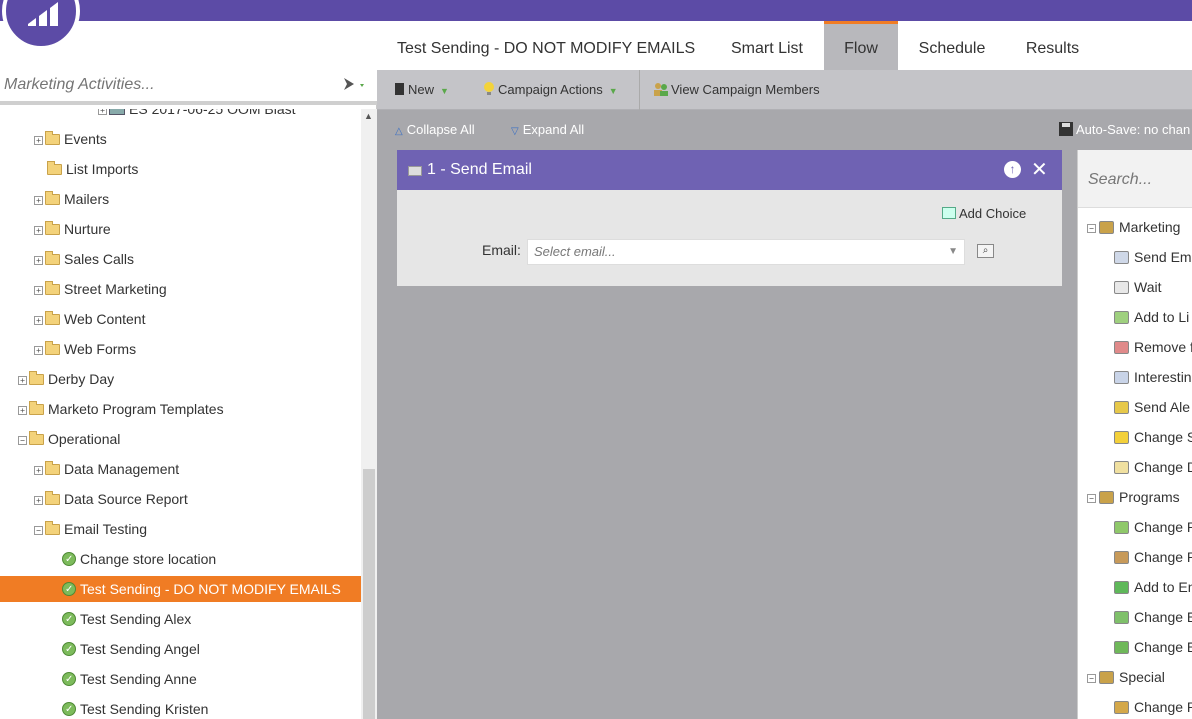 The width and height of the screenshot is (1192, 719). I want to click on palette-group: − Marketing, so click(1133, 227).